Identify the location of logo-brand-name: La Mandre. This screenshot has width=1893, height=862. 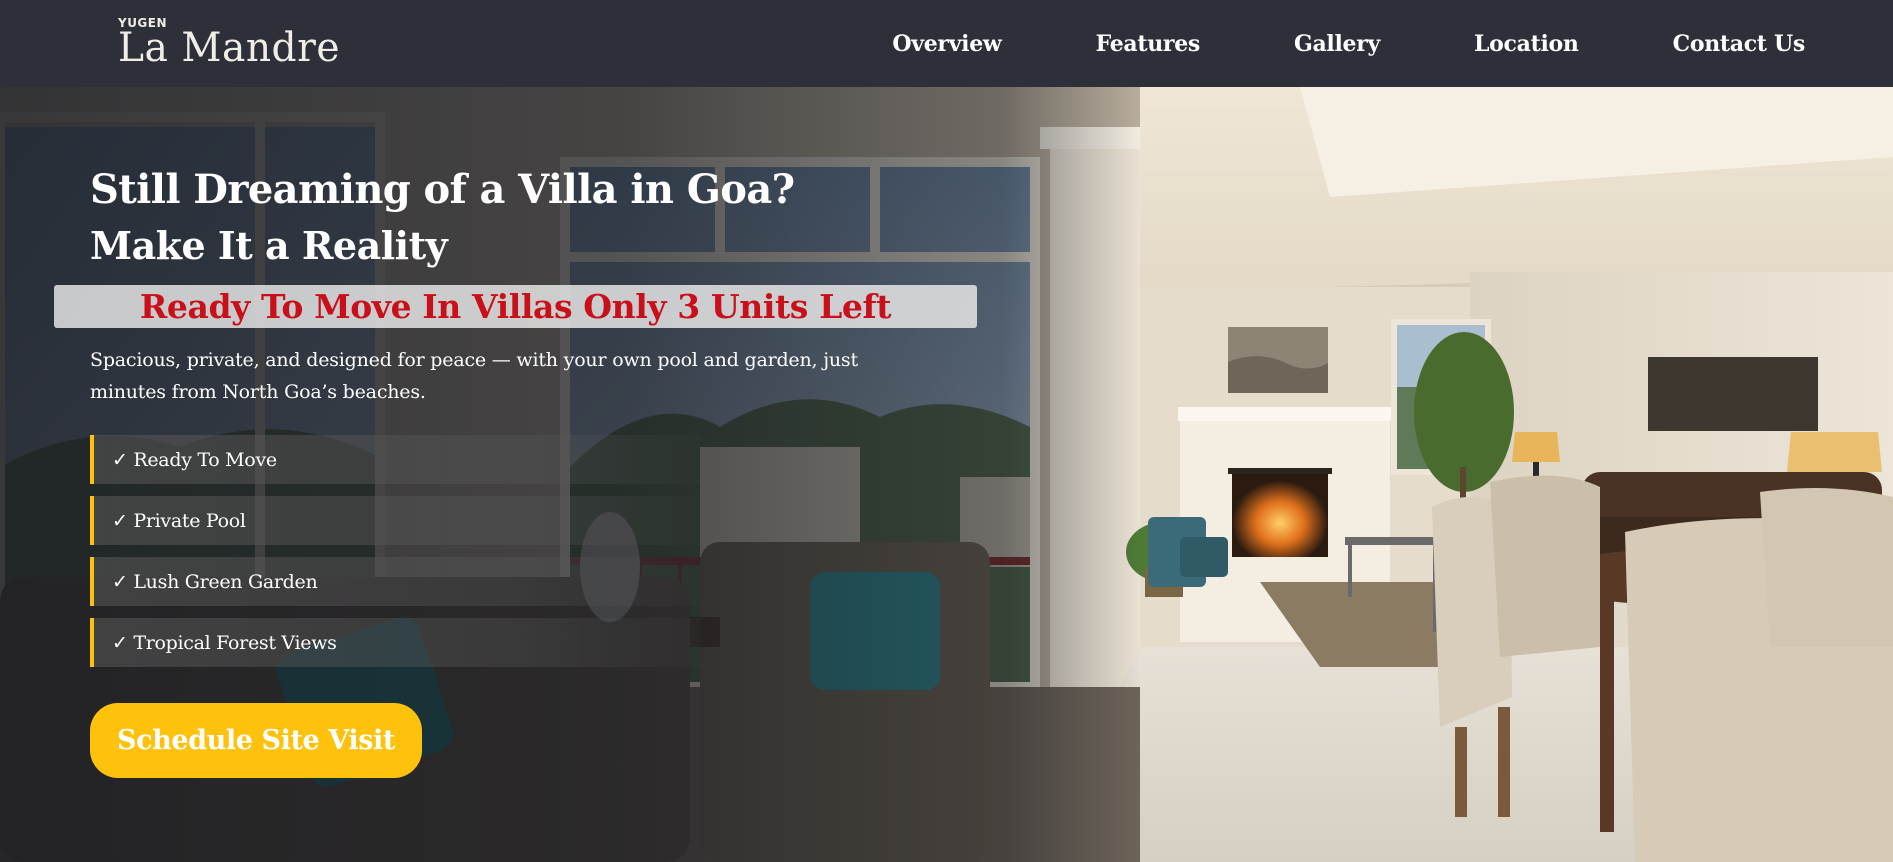
(229, 48).